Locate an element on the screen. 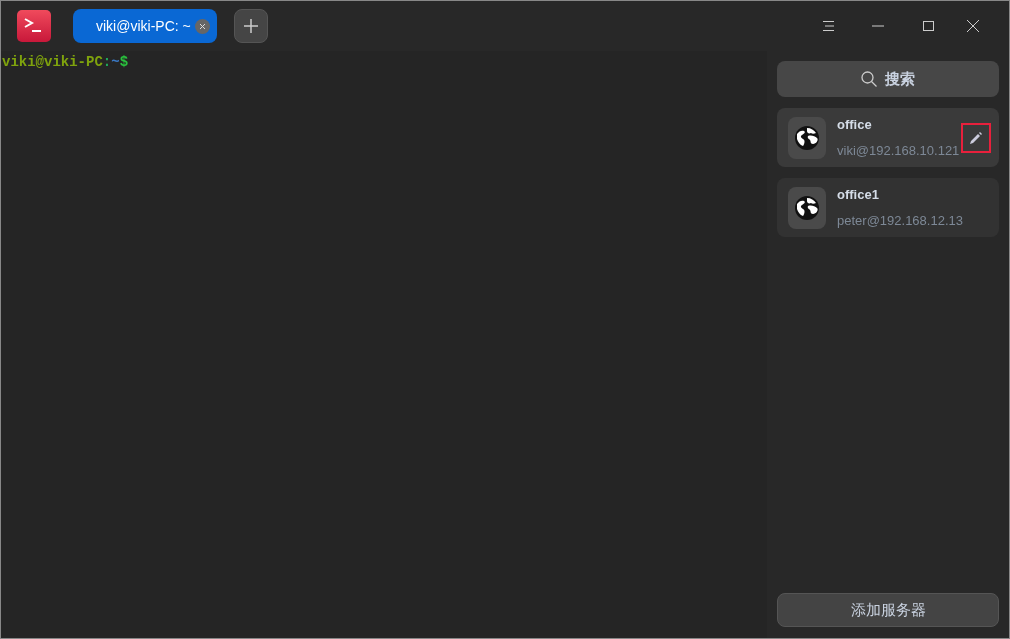 The width and height of the screenshot is (1010, 639). prompt-text: ~ is located at coordinates (115, 62).